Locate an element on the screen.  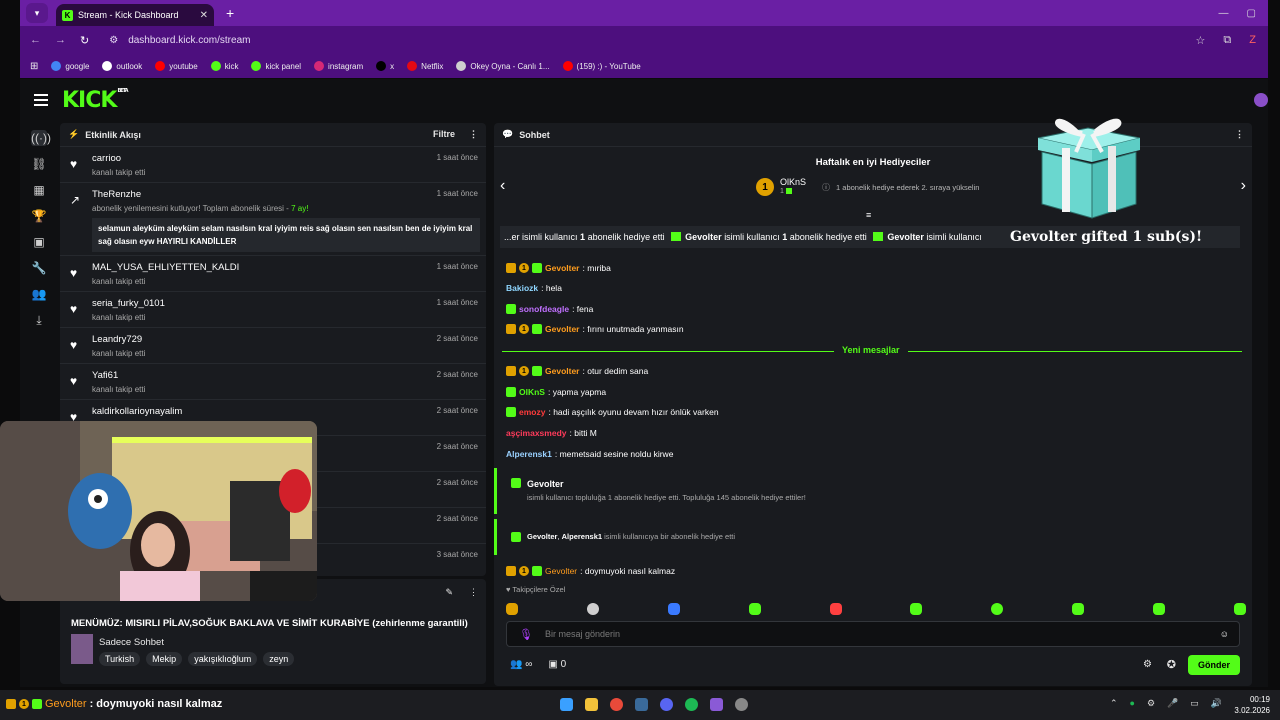
bookmark-item: Netflix is located at coordinates (425, 66).